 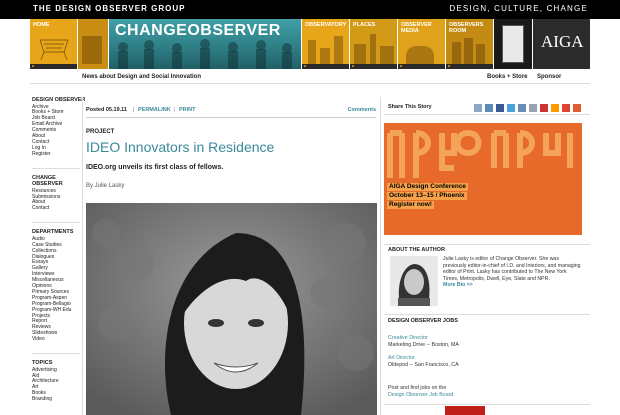 I want to click on stumble-icon, so click(x=544, y=108).